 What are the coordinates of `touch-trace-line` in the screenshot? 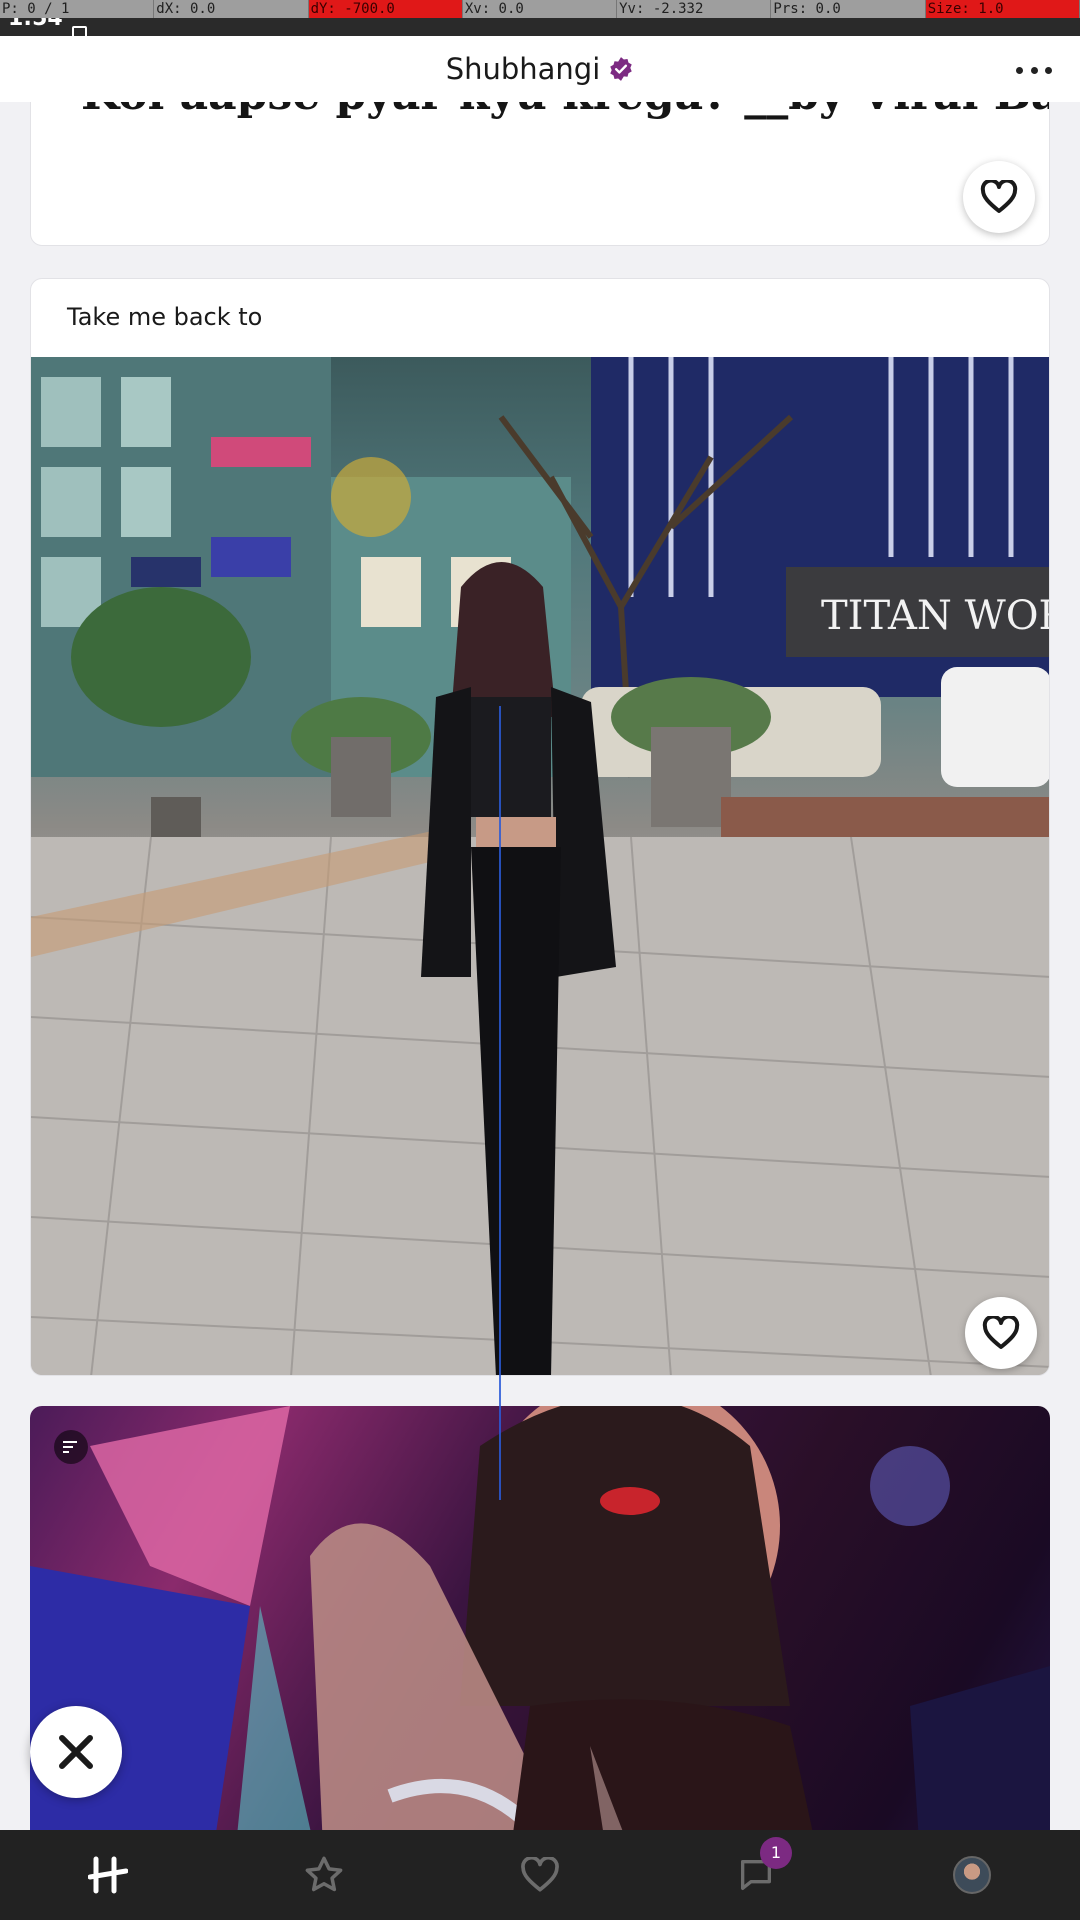 It's located at (500, 1103).